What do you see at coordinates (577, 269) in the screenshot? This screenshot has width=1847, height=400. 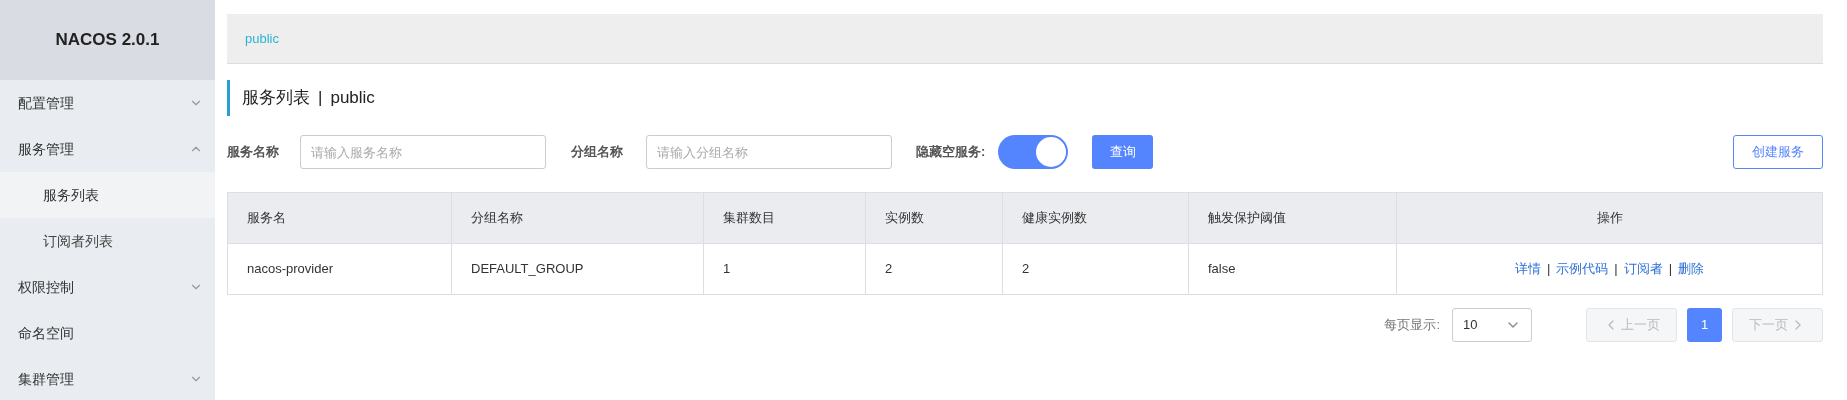 I see `table-cell: DEFAULT_GROUP` at bounding box center [577, 269].